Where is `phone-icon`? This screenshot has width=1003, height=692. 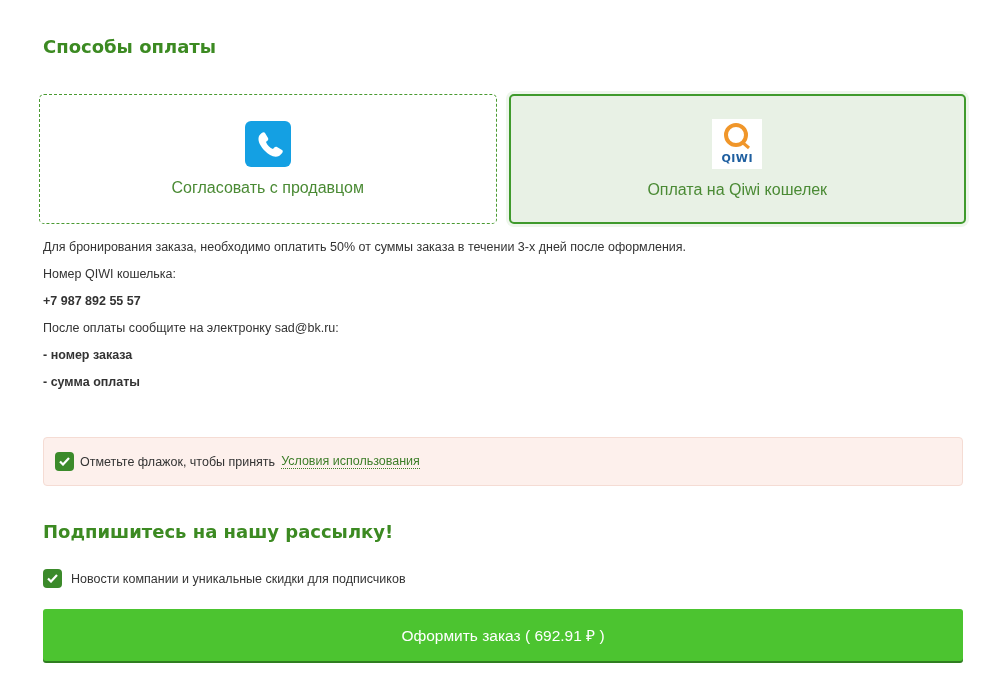 phone-icon is located at coordinates (267, 144).